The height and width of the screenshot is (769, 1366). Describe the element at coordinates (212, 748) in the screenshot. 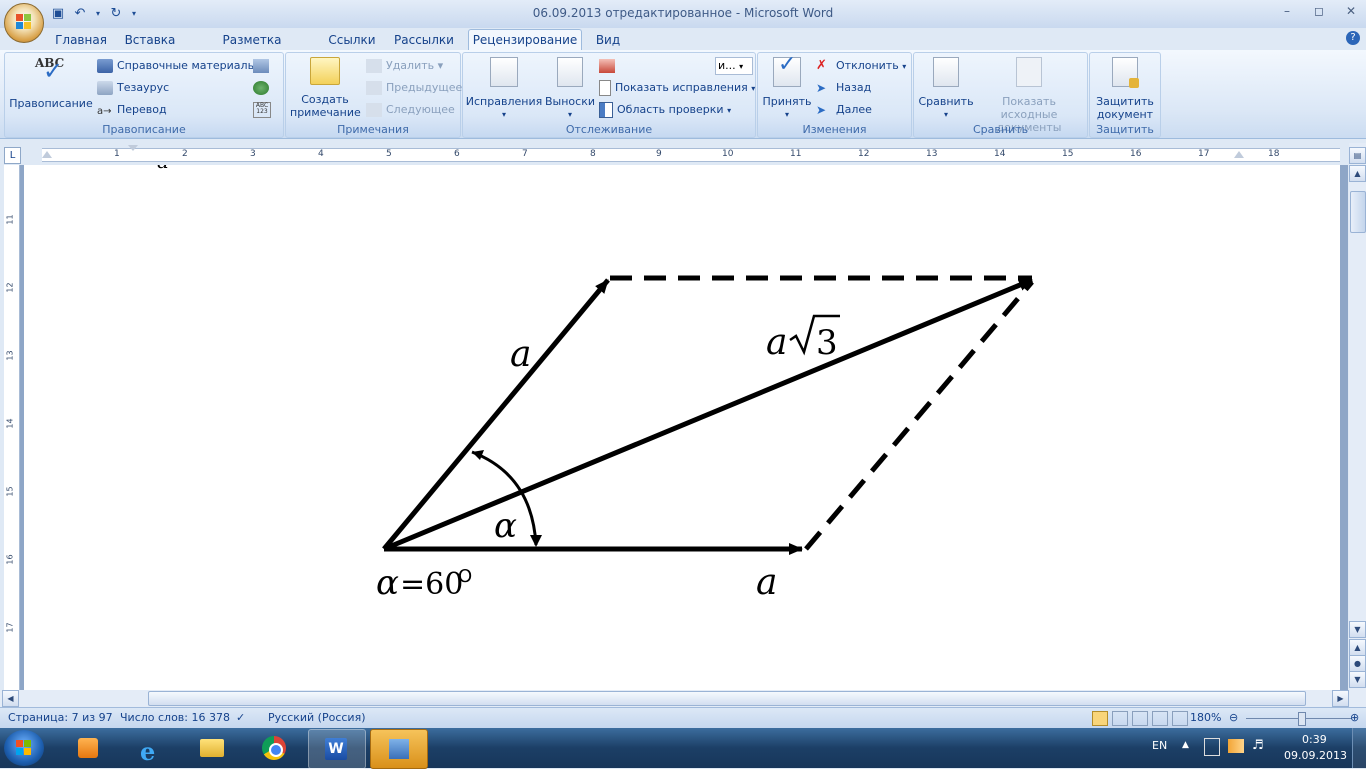

I see `file-explorer-icon` at that location.